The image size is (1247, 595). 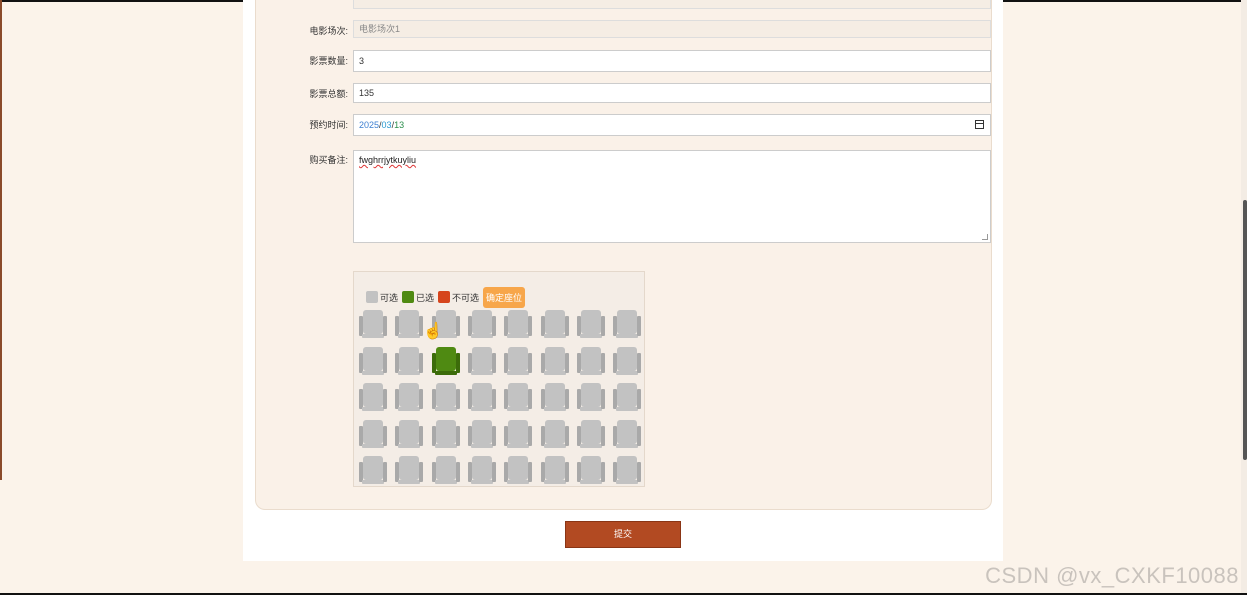 What do you see at coordinates (672, 125) in the screenshot?
I see `date-input: 2025/03/13` at bounding box center [672, 125].